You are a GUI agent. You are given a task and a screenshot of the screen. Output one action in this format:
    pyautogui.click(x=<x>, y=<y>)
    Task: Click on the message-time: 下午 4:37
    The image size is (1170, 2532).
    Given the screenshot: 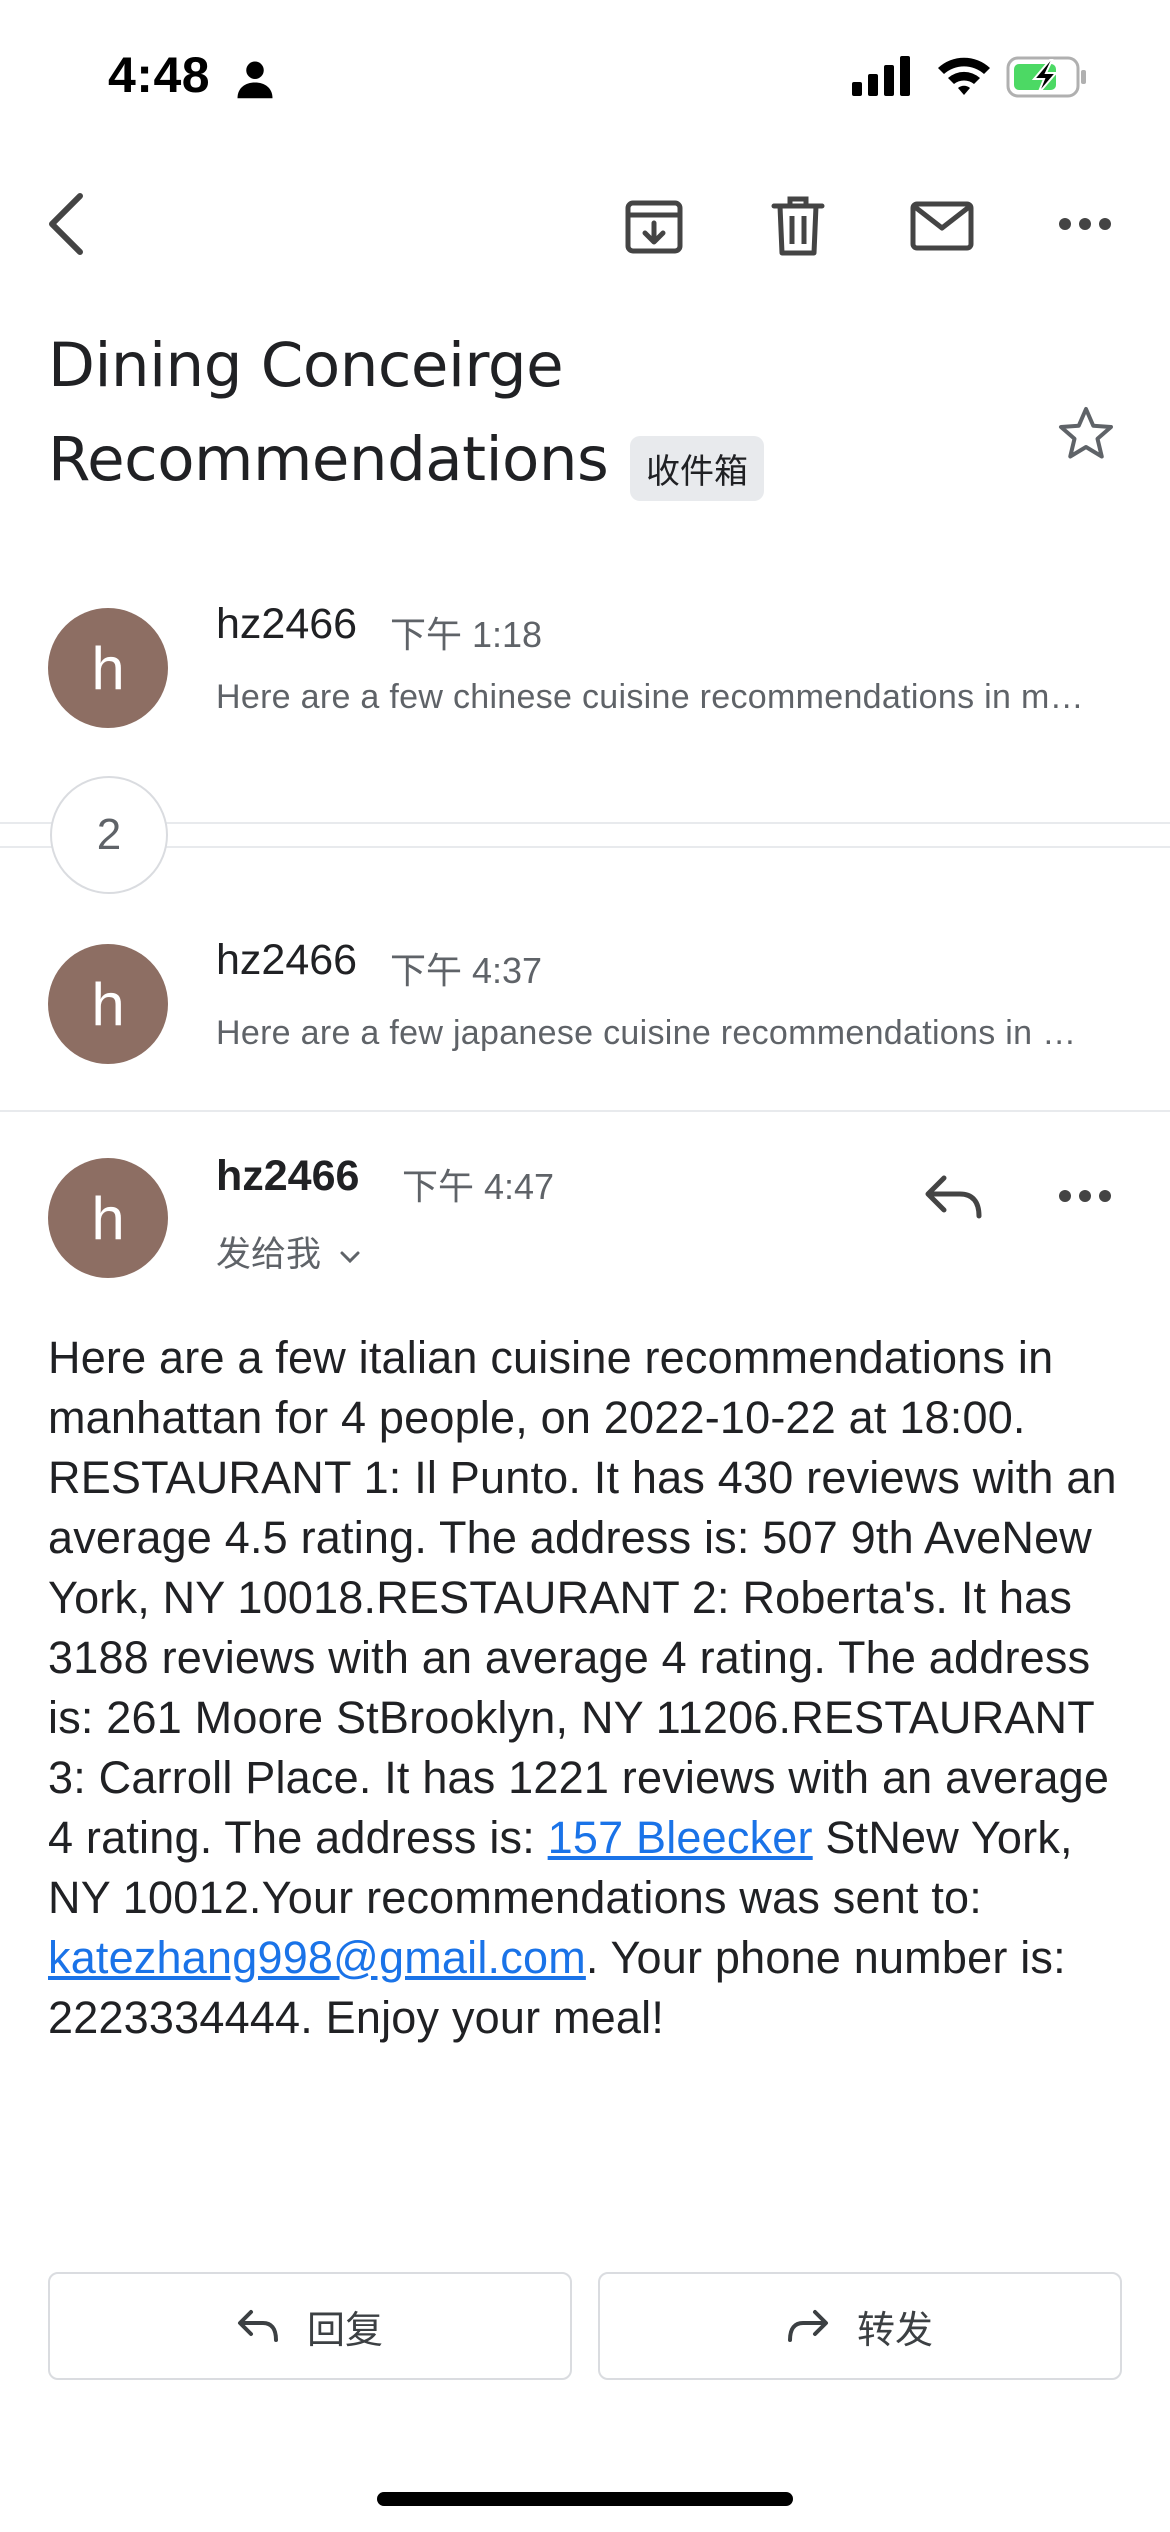 What is the action you would take?
    pyautogui.click(x=466, y=970)
    